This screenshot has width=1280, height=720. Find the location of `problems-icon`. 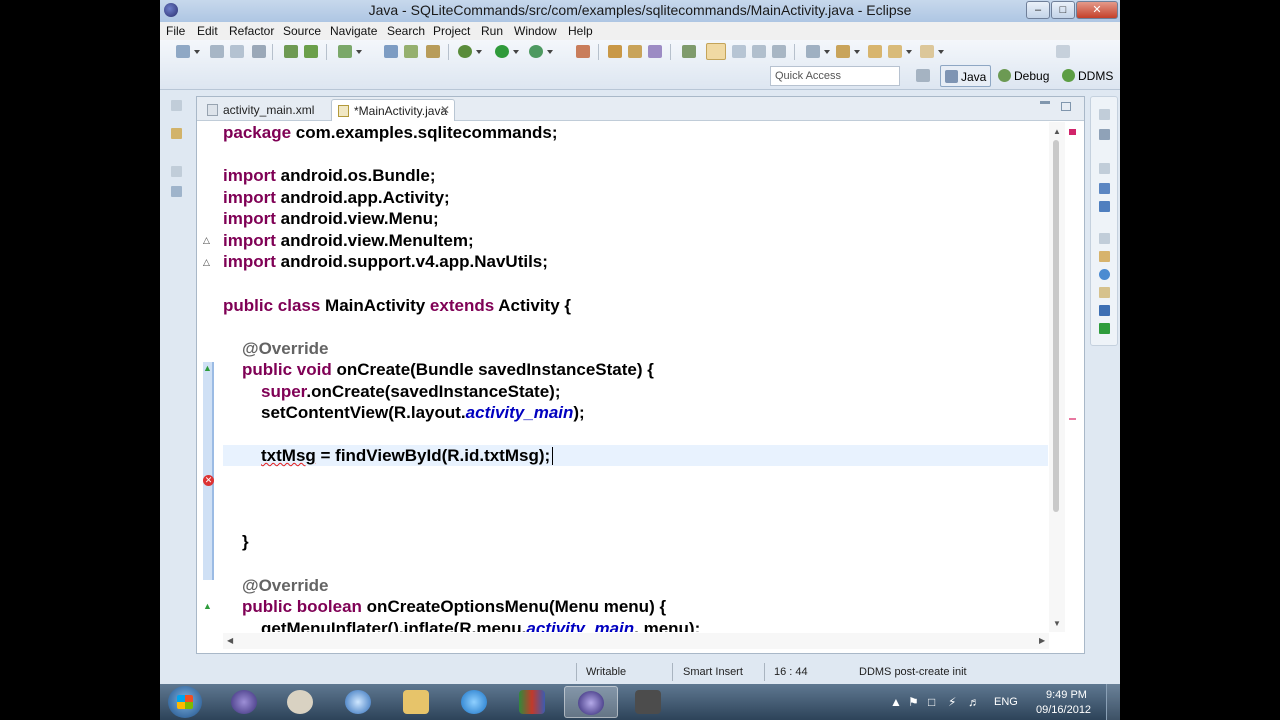

problems-icon is located at coordinates (1104, 256).